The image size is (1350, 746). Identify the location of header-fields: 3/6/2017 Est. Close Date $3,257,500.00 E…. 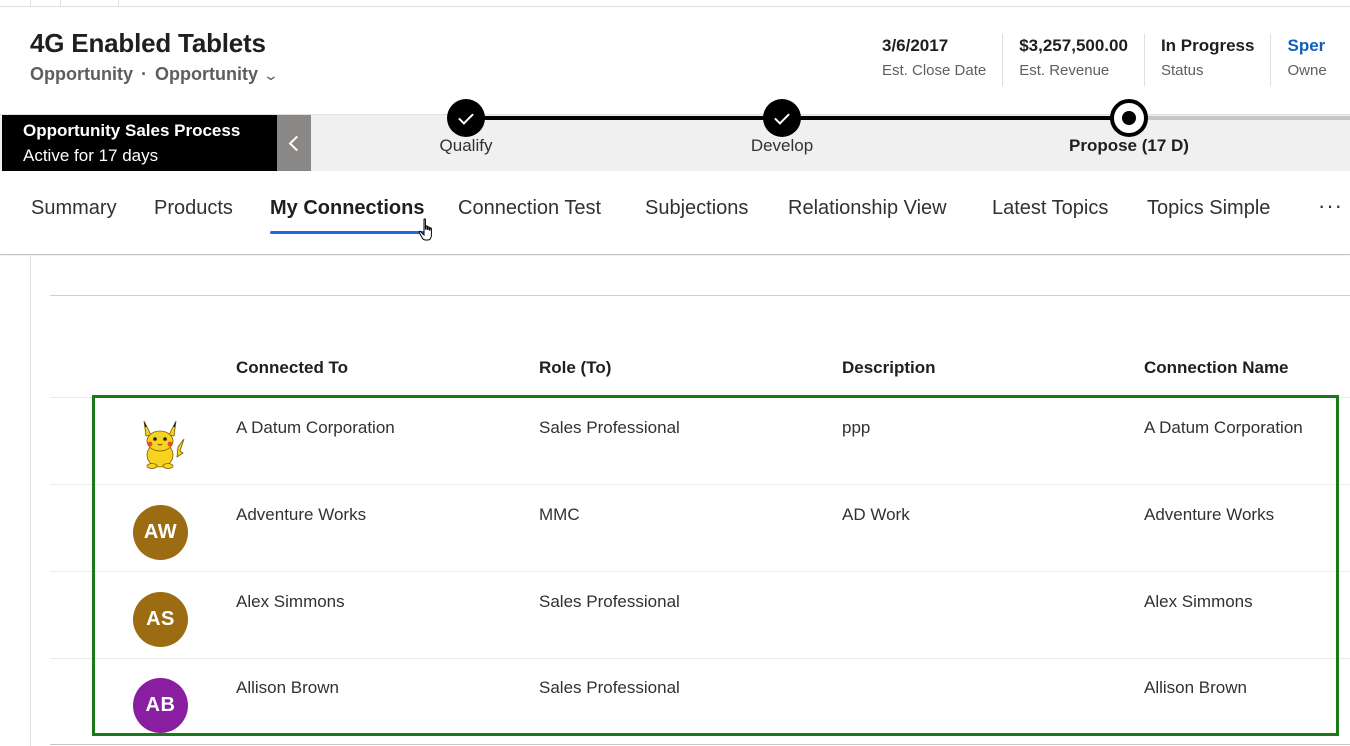
(1104, 61).